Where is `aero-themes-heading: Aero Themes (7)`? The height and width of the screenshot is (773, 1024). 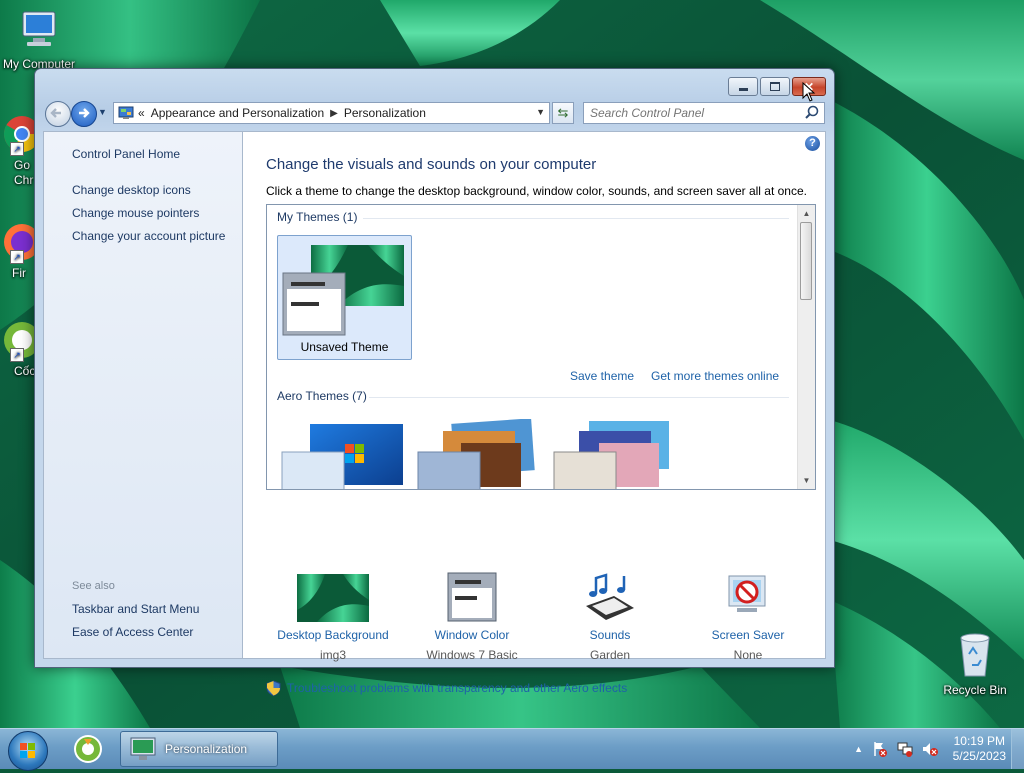
aero-themes-heading: Aero Themes (7) is located at coordinates (322, 396).